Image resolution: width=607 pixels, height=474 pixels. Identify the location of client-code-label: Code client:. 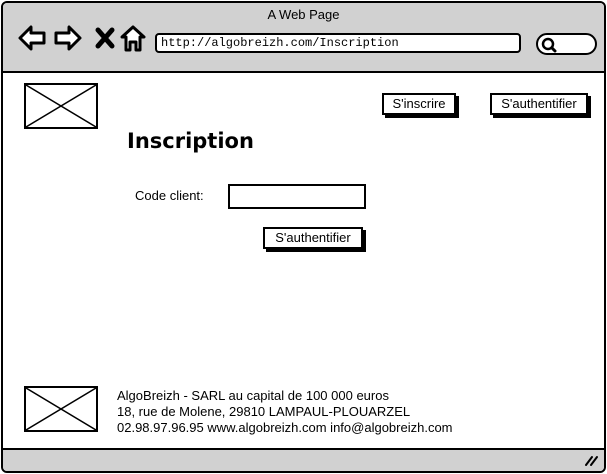
(169, 195).